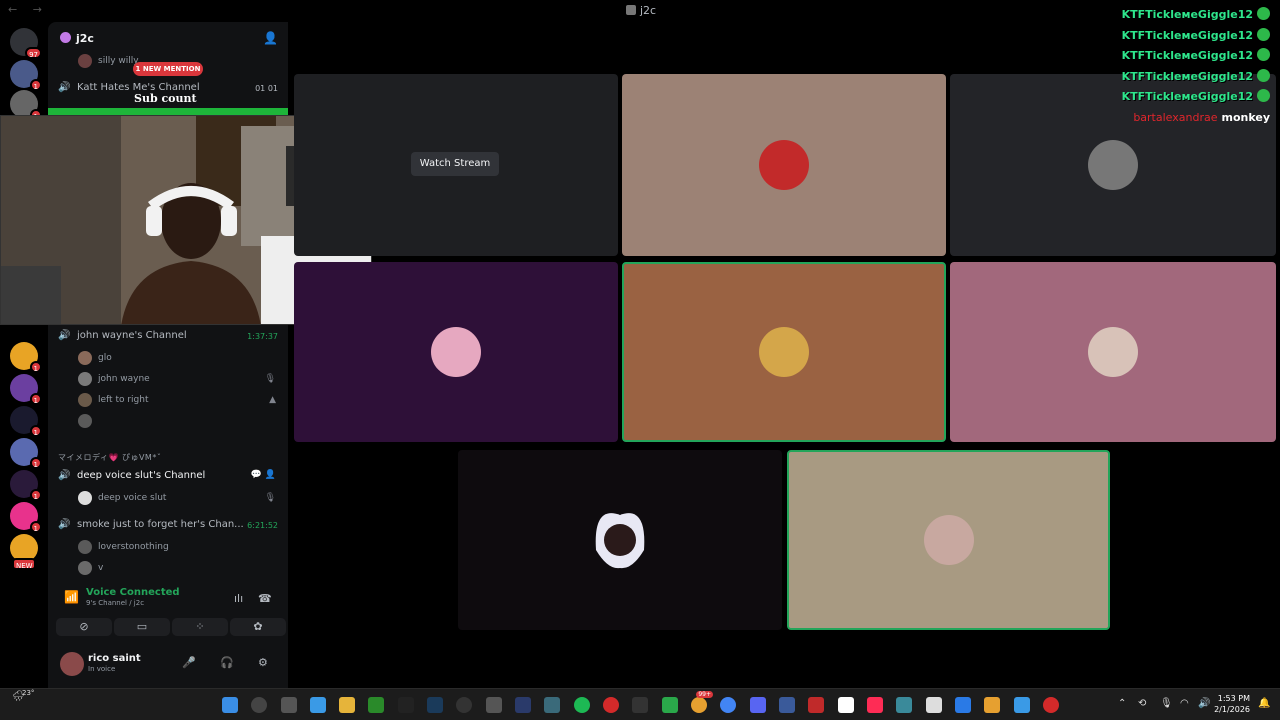  I want to click on wifi-icon: ◠, so click(1184, 703).